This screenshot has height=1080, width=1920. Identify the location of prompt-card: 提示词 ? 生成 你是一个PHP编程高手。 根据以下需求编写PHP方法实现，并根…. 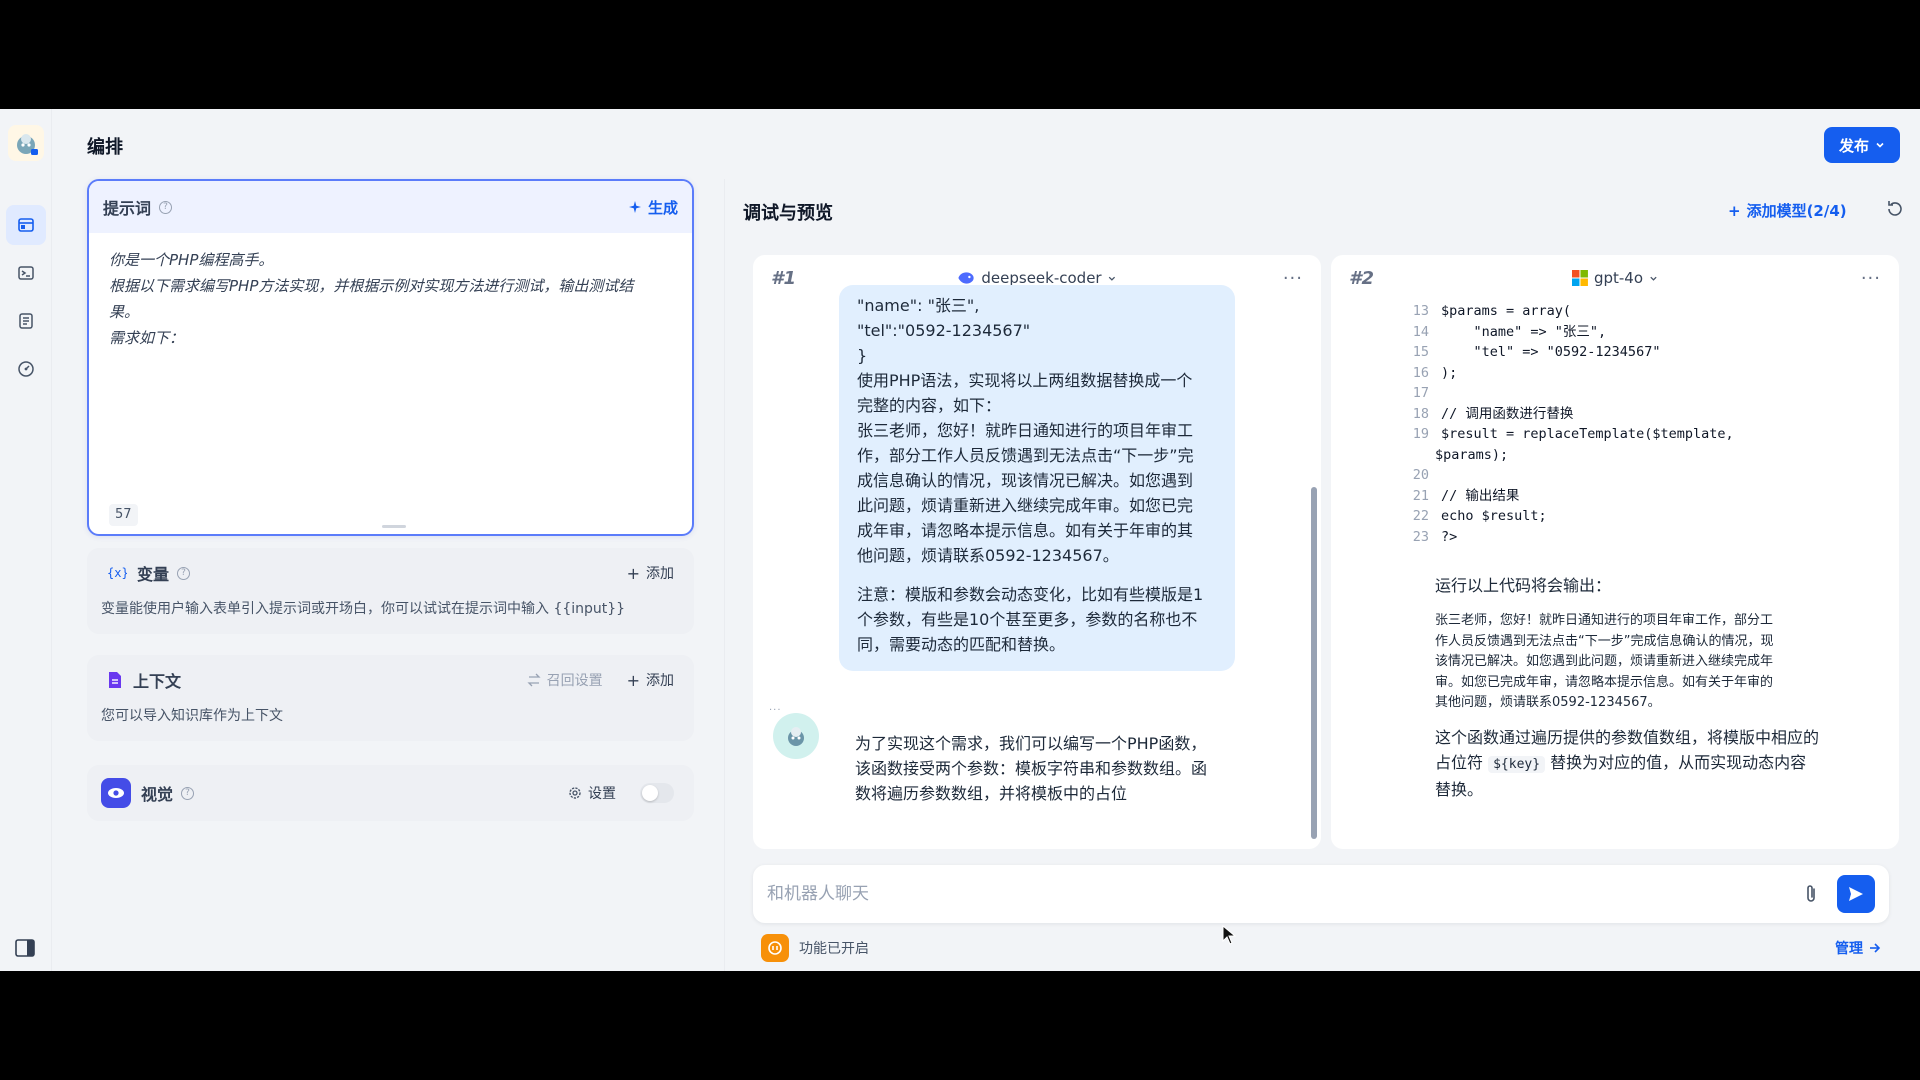
(390, 357).